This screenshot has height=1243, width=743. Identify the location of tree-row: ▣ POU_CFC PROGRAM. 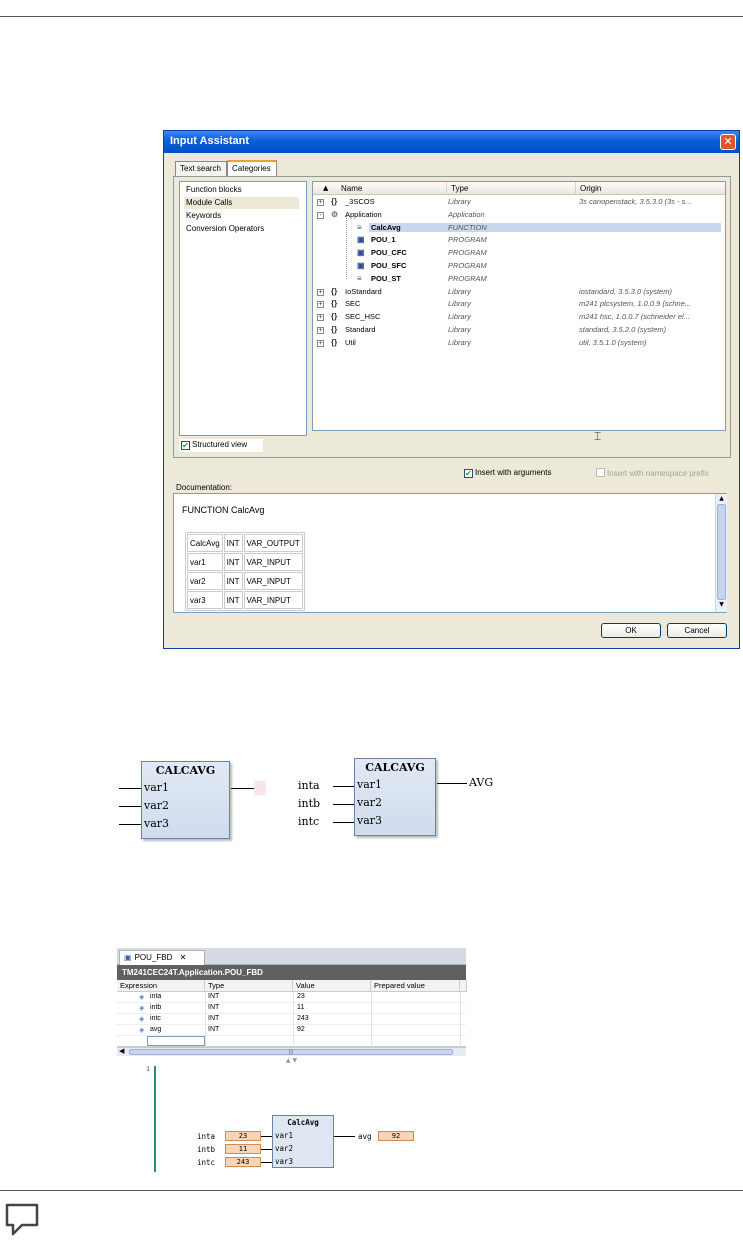
(519, 253).